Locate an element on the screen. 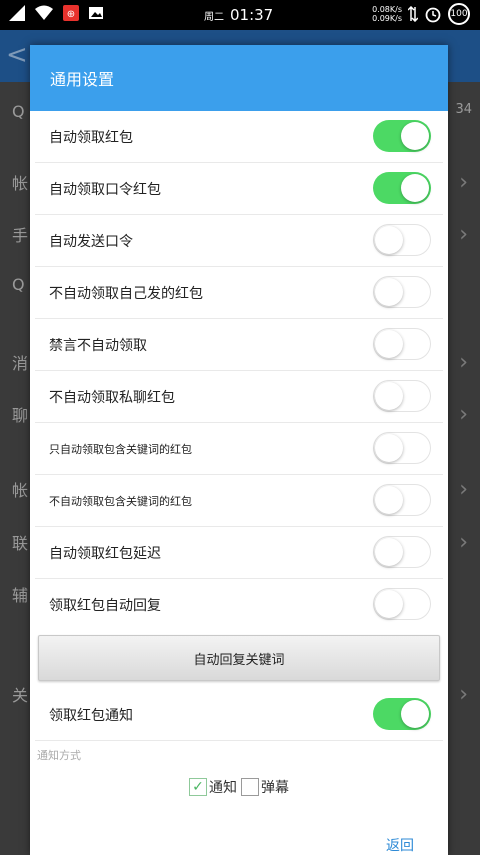 This screenshot has height=855, width=480. setting-keyword-only: 只自动领取包含关键词的红包 is located at coordinates (239, 449).